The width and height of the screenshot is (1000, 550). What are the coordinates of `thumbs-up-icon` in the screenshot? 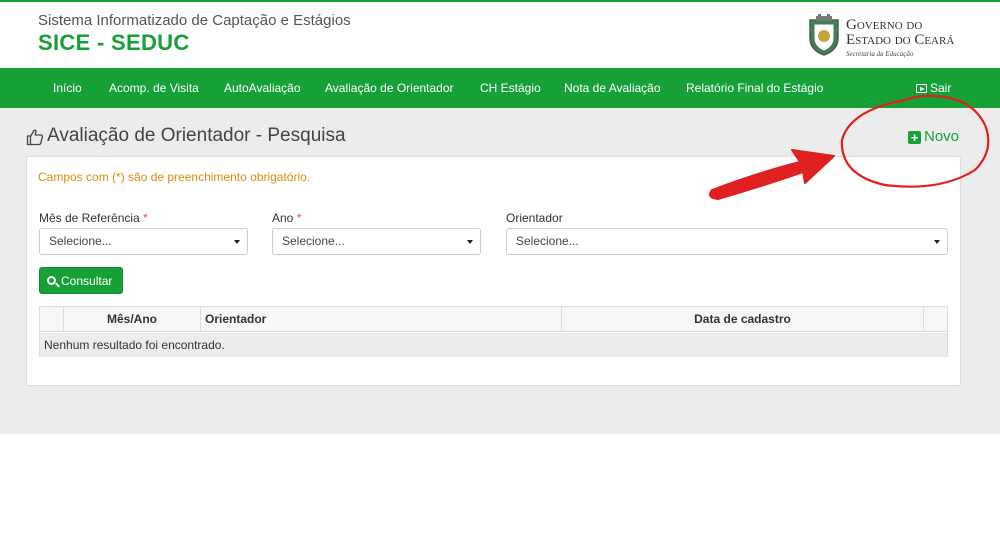 It's located at (35, 137).